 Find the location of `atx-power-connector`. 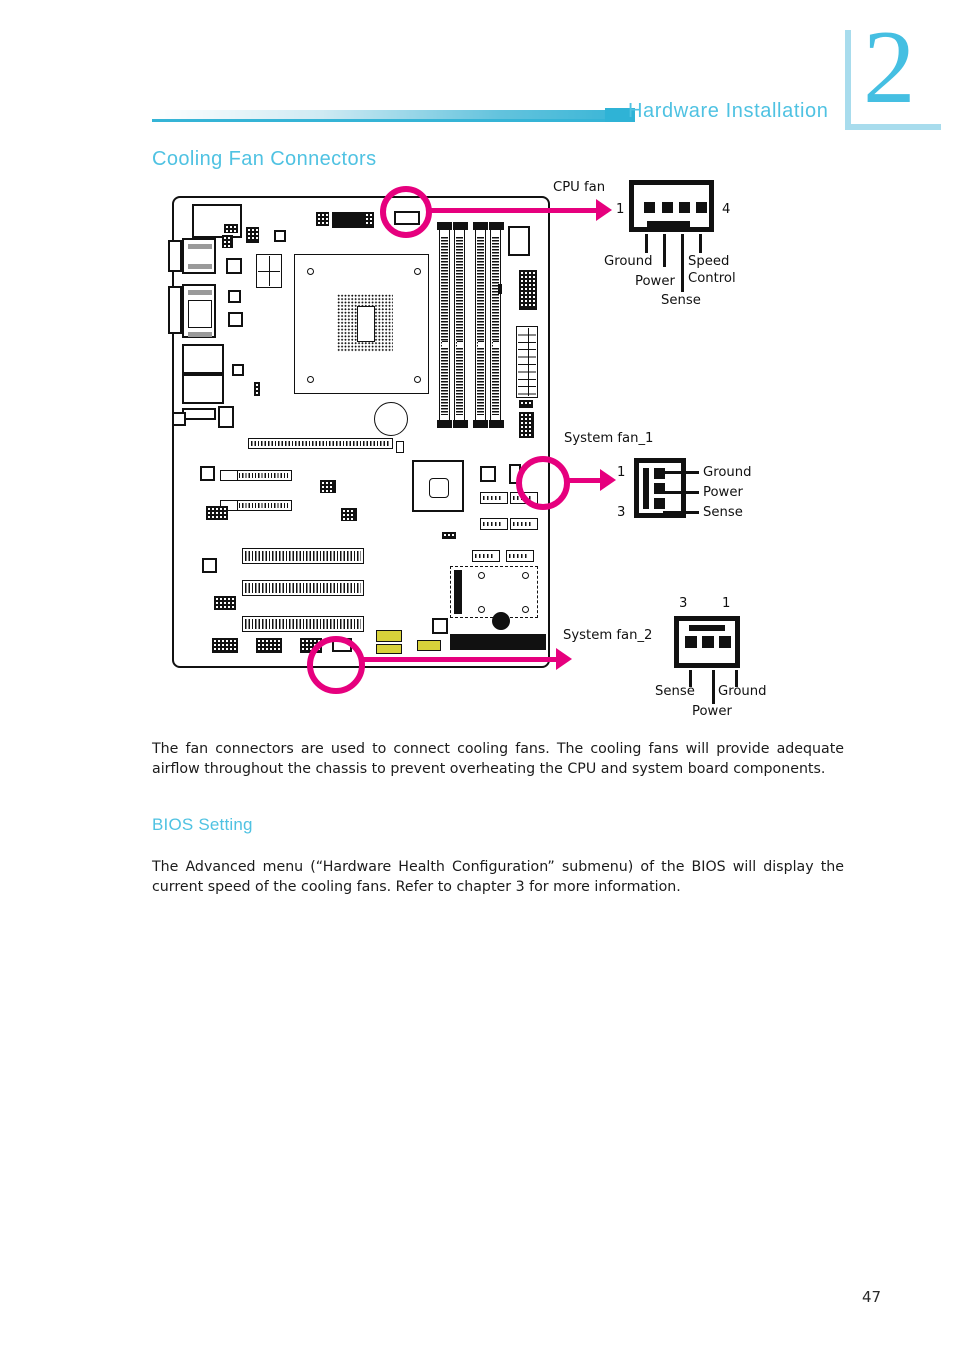

atx-power-connector is located at coordinates (527, 362).